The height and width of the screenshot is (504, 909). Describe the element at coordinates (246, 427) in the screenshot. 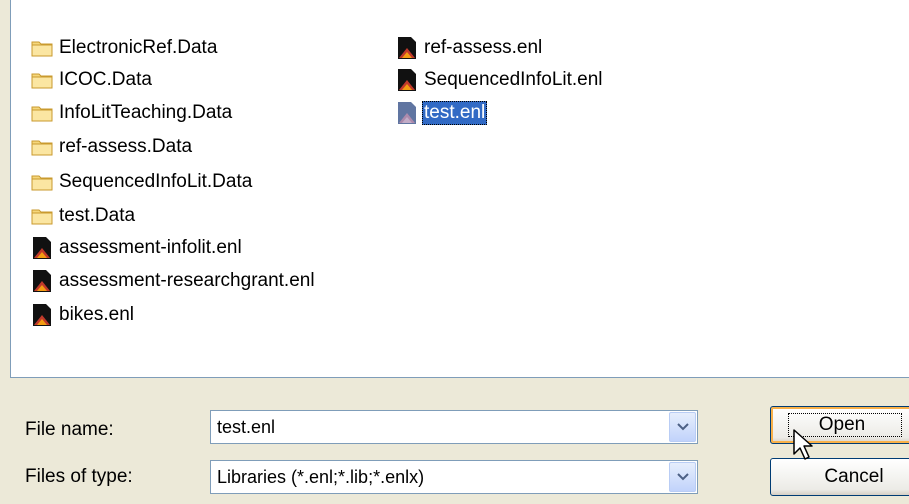

I see `file-name-input: test.enl` at that location.